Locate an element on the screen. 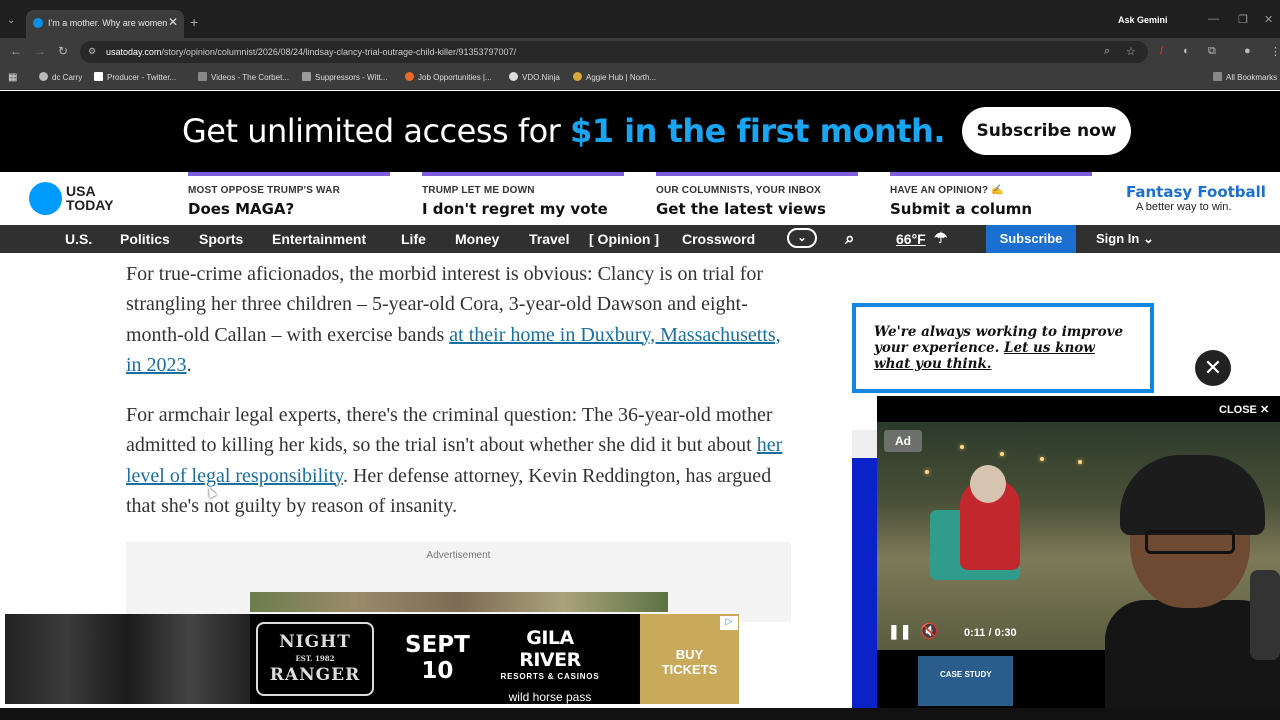 This screenshot has height=720, width=1280. header-promo: MOST OPPOSE TRUMP'S WAR Does MAGA? is located at coordinates (289, 195).